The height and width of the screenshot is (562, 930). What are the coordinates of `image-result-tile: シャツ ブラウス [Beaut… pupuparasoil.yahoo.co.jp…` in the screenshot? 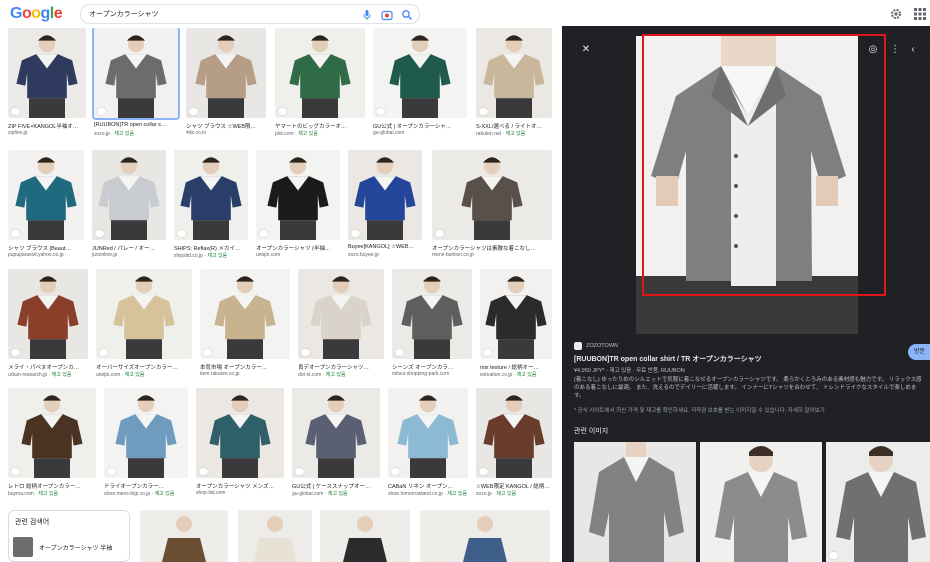 It's located at (46, 209).